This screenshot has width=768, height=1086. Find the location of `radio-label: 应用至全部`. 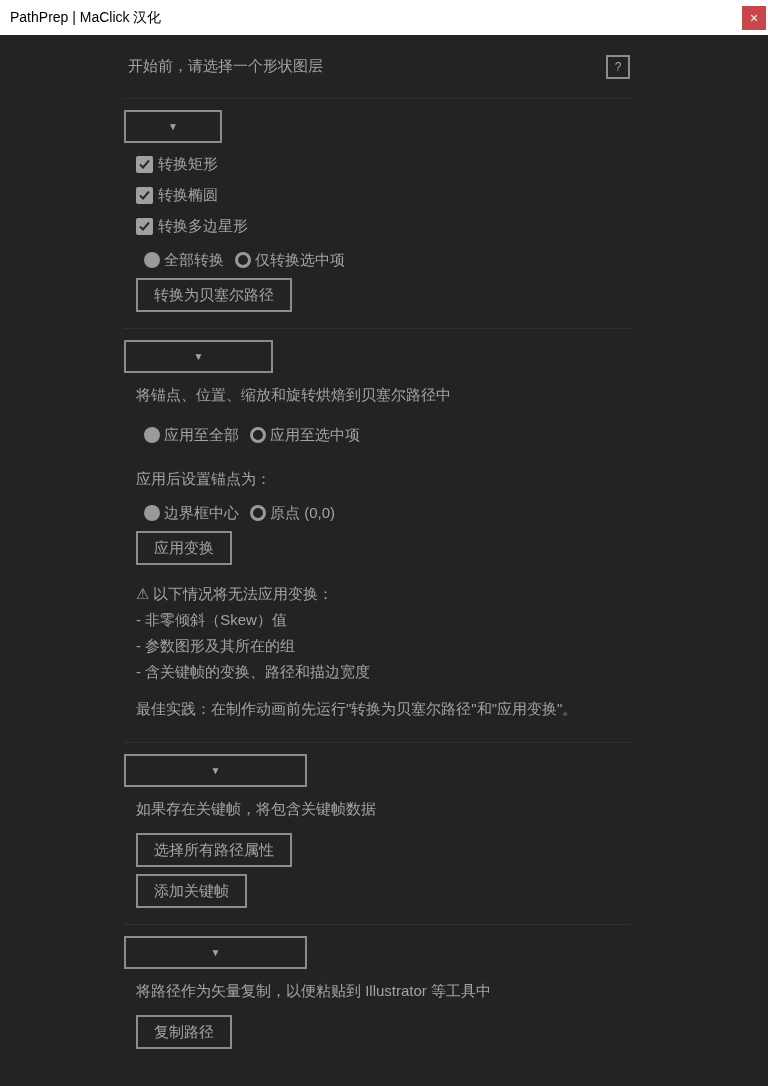

radio-label: 应用至全部 is located at coordinates (201, 435).